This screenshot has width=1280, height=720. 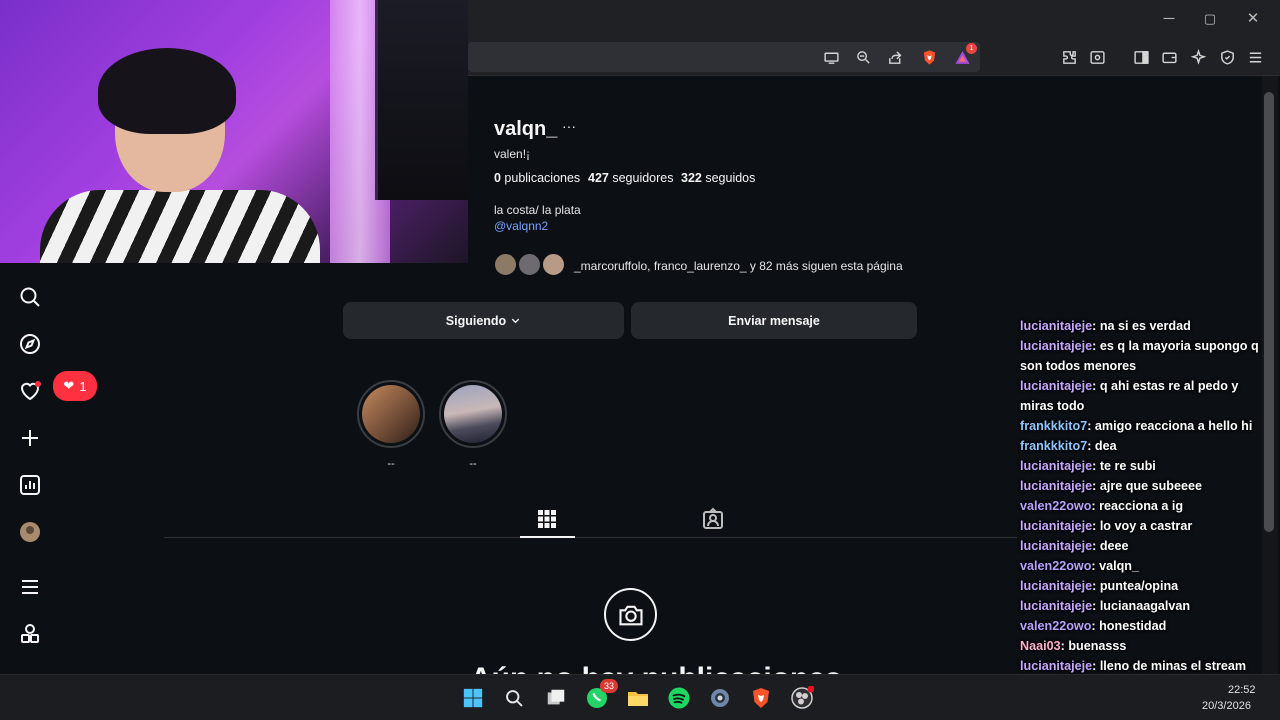 What do you see at coordinates (831, 57) in the screenshot?
I see `cast-icon` at bounding box center [831, 57].